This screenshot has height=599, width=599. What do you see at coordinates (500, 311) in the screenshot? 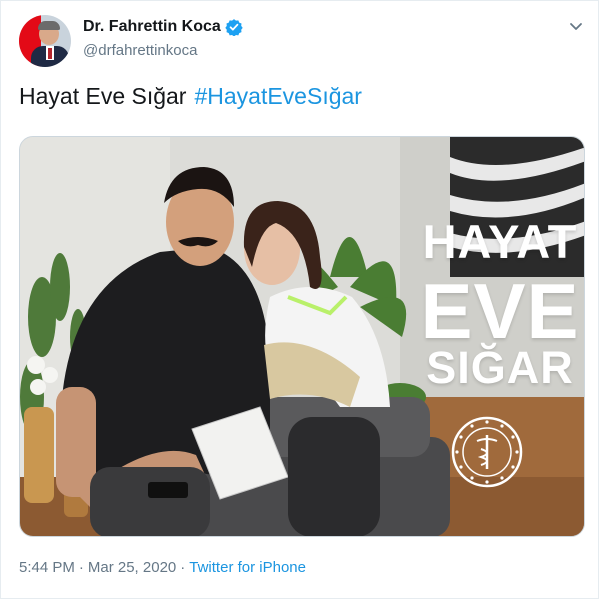
I see `overlay-text-line2: EVE` at bounding box center [500, 311].